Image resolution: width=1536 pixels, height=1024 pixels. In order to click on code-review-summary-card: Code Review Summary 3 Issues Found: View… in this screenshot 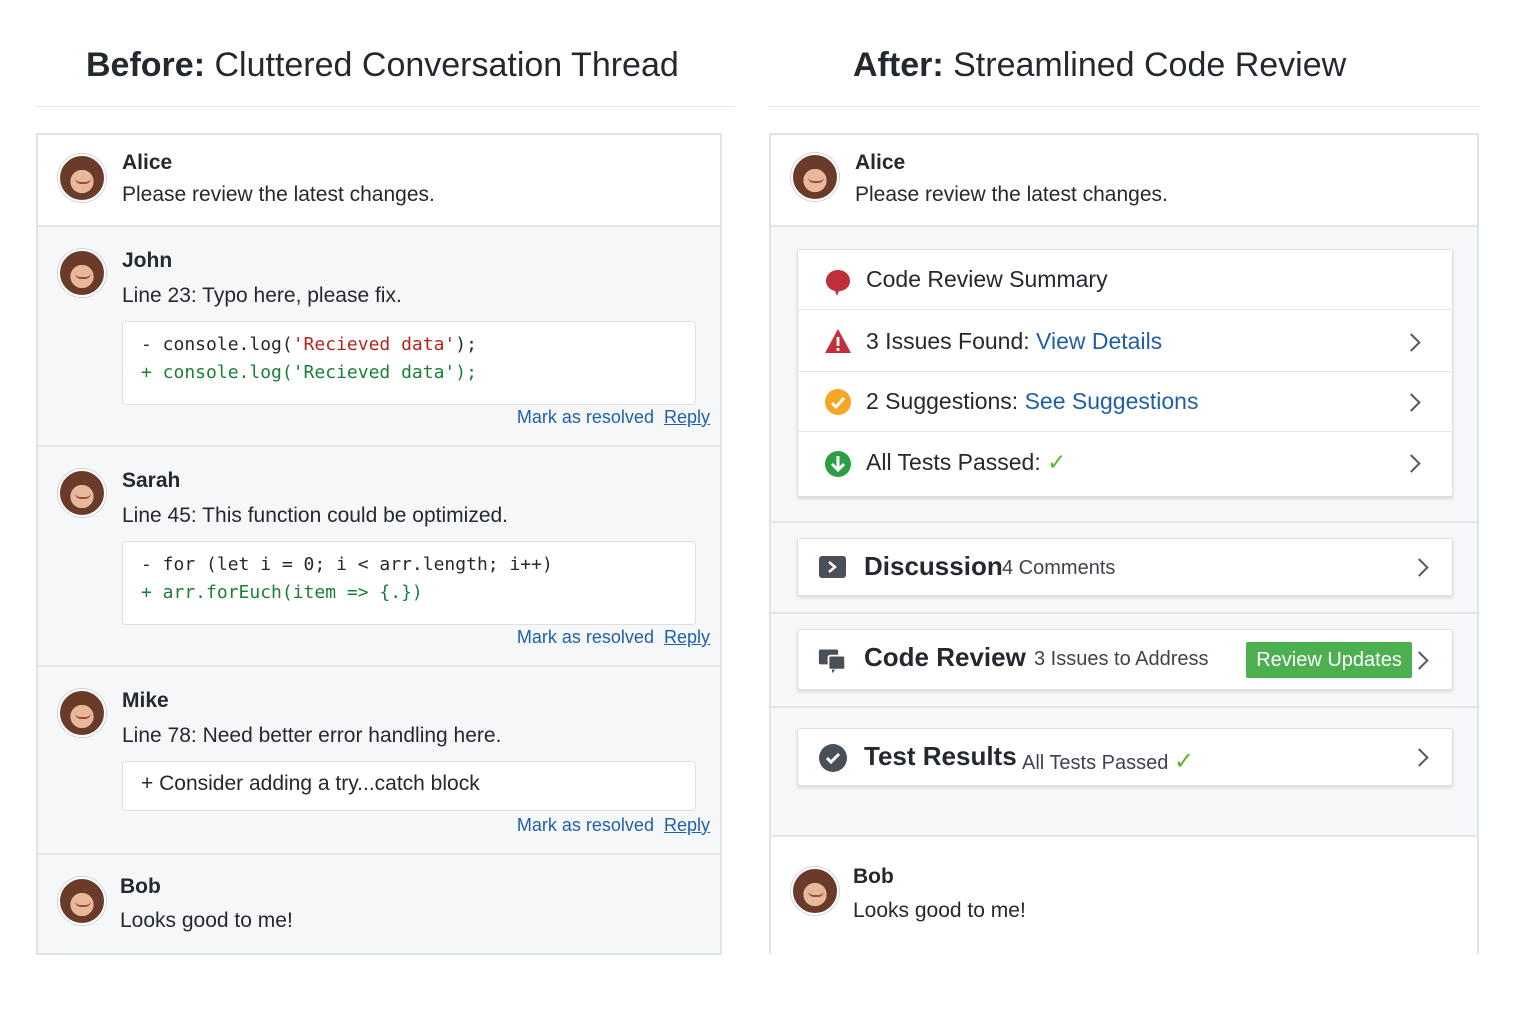, I will do `click(1125, 373)`.